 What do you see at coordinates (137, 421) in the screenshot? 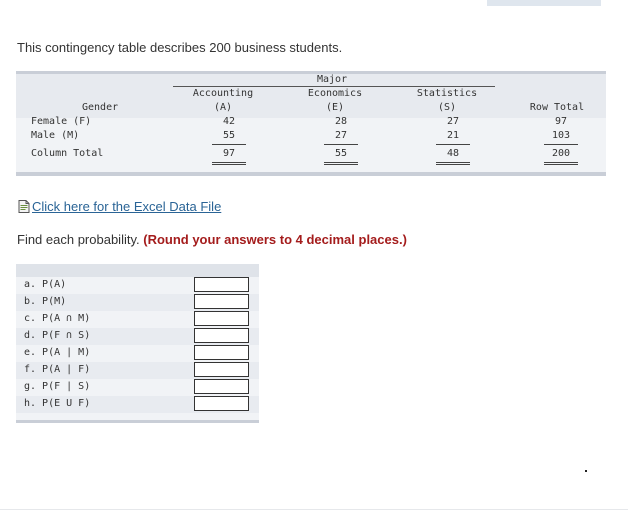
I see `answers-panel-bottom-rule` at bounding box center [137, 421].